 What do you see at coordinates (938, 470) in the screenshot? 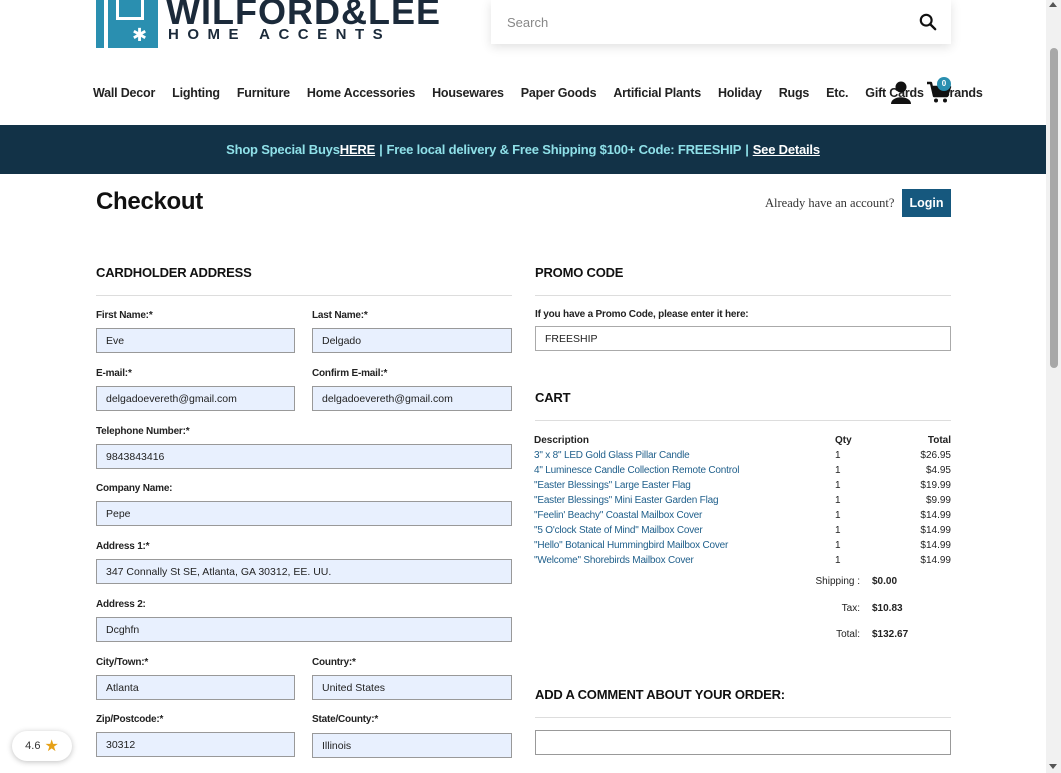
I see `cart-item-total: $4.95` at bounding box center [938, 470].